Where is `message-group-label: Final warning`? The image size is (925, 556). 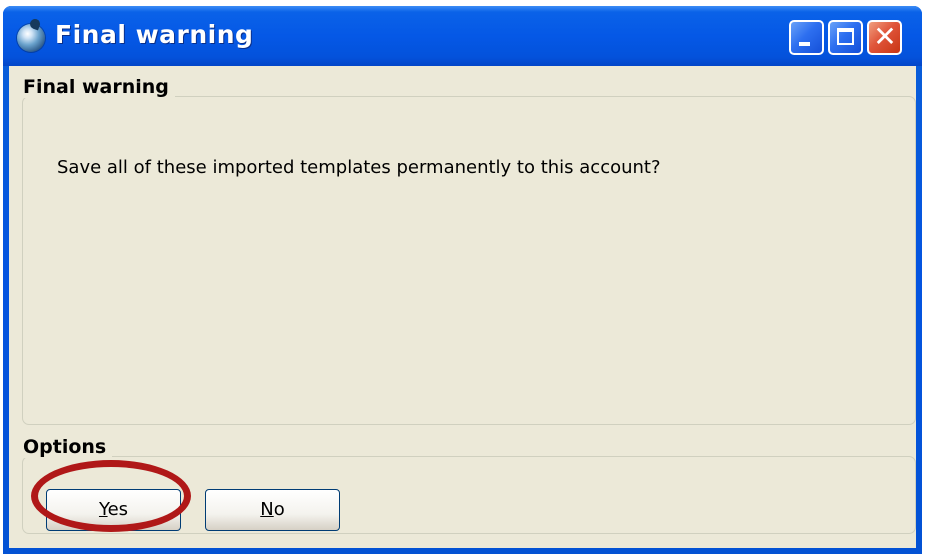 message-group-label: Final warning is located at coordinates (97, 87).